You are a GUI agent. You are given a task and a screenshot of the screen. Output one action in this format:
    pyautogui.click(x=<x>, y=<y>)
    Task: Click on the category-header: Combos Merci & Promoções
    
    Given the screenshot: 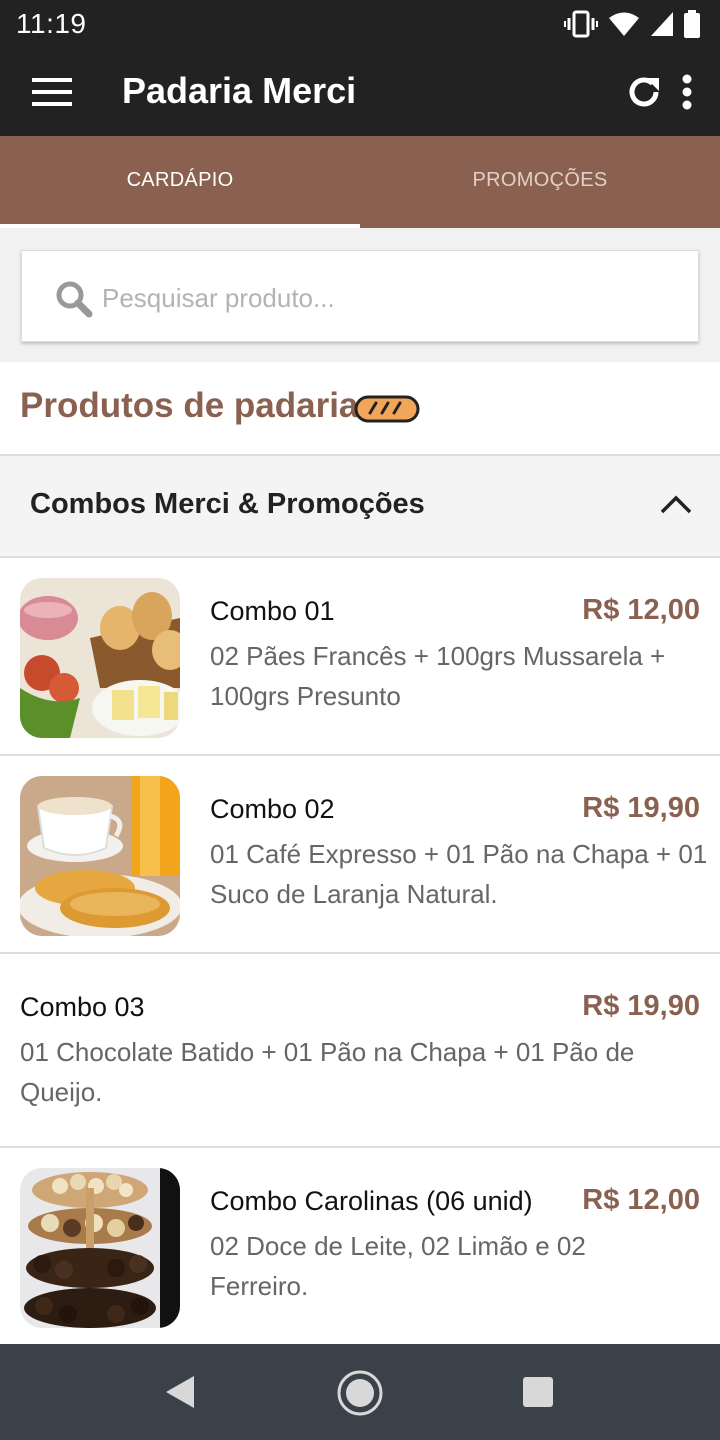 What is the action you would take?
    pyautogui.click(x=360, y=507)
    